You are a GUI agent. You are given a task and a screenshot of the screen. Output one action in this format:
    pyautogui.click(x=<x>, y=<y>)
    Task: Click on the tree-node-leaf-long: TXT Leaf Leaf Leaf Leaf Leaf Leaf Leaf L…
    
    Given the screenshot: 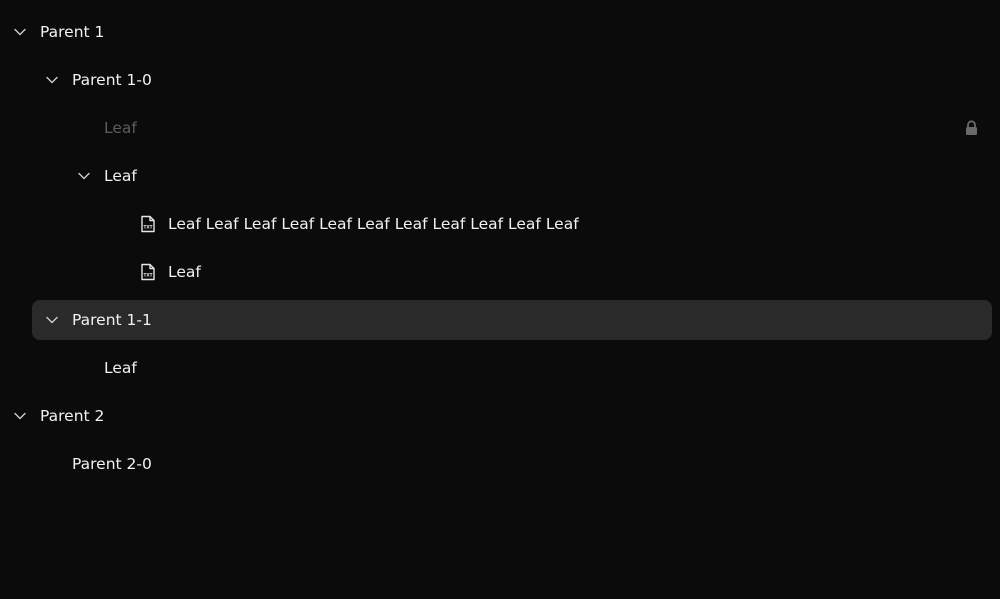 What is the action you would take?
    pyautogui.click(x=500, y=224)
    